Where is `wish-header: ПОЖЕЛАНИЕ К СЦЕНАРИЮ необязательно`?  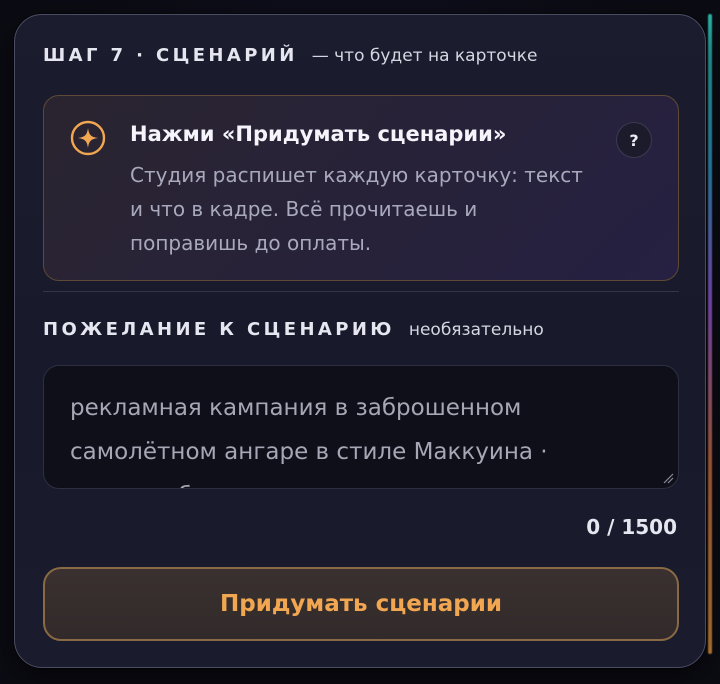
wish-header: ПОЖЕЛАНИЕ К СЦЕНАРИЮ необязательно is located at coordinates (293, 329).